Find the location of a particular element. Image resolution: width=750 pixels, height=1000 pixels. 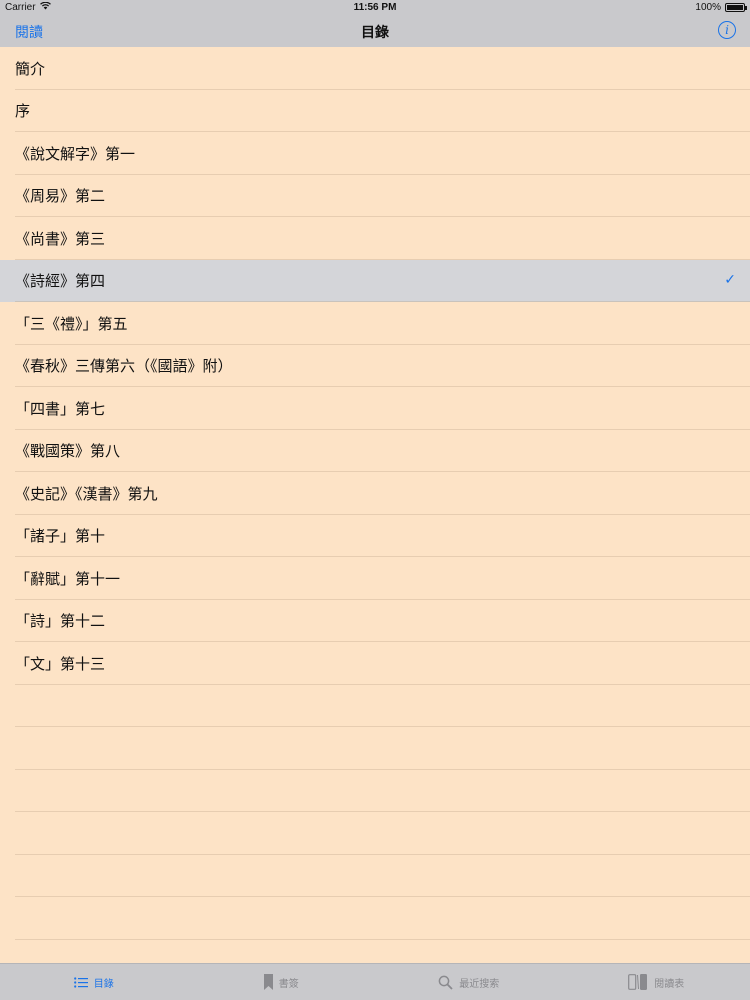

toc-row-label: 《尚書》第三 is located at coordinates (60, 238).